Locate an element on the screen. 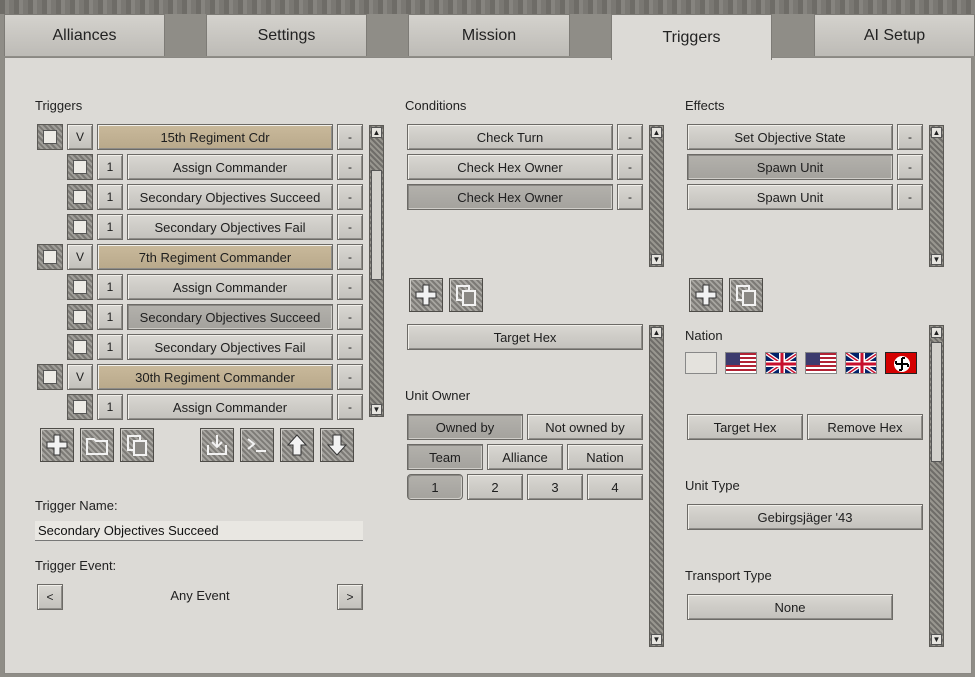 This screenshot has height=677, width=975. add-folder-button is located at coordinates (97, 445).